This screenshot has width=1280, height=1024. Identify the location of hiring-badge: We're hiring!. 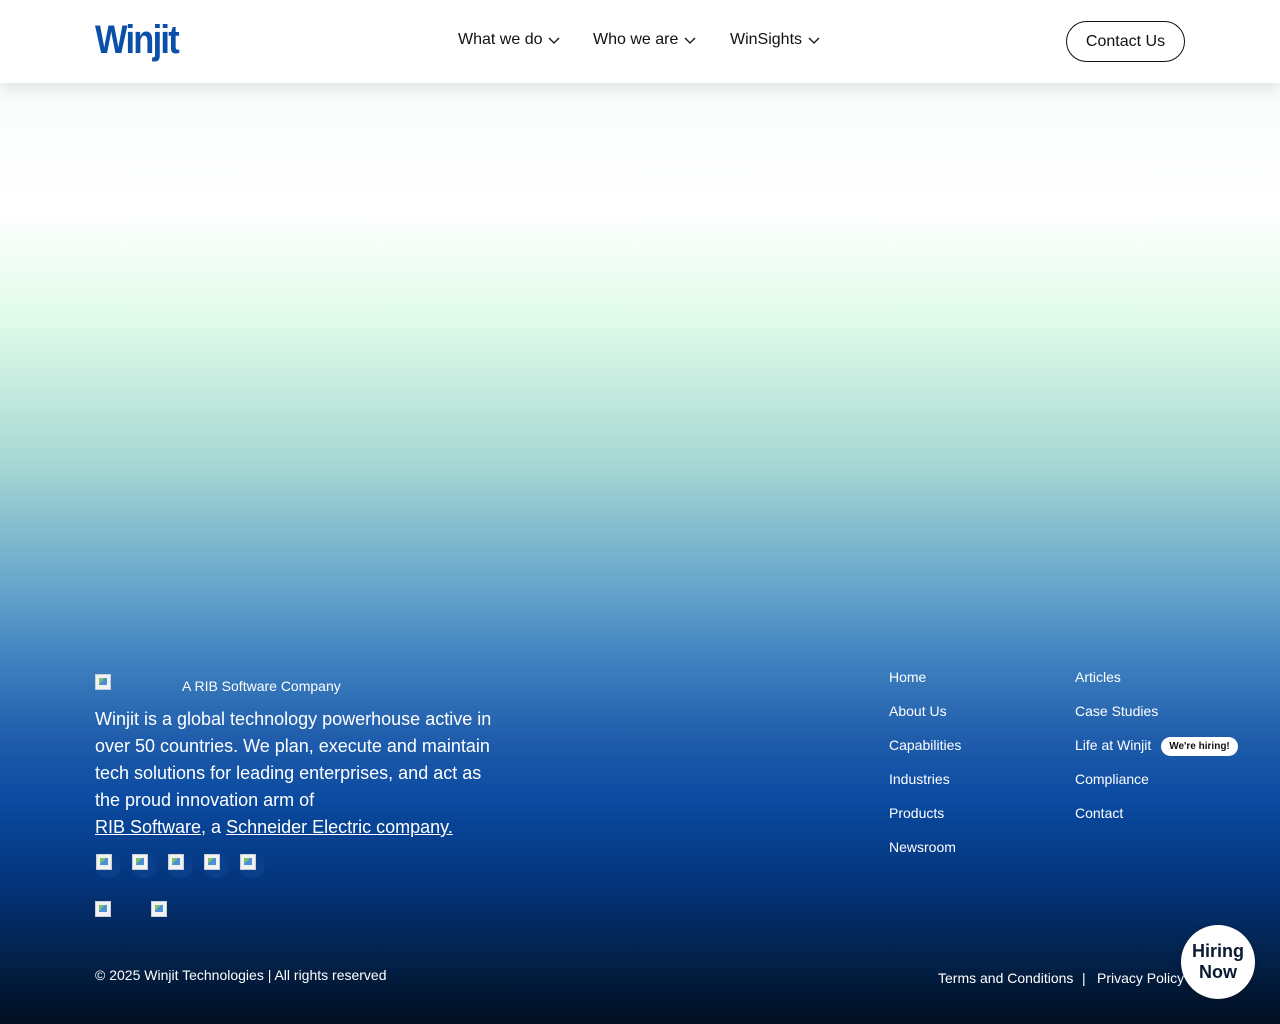
(1199, 746).